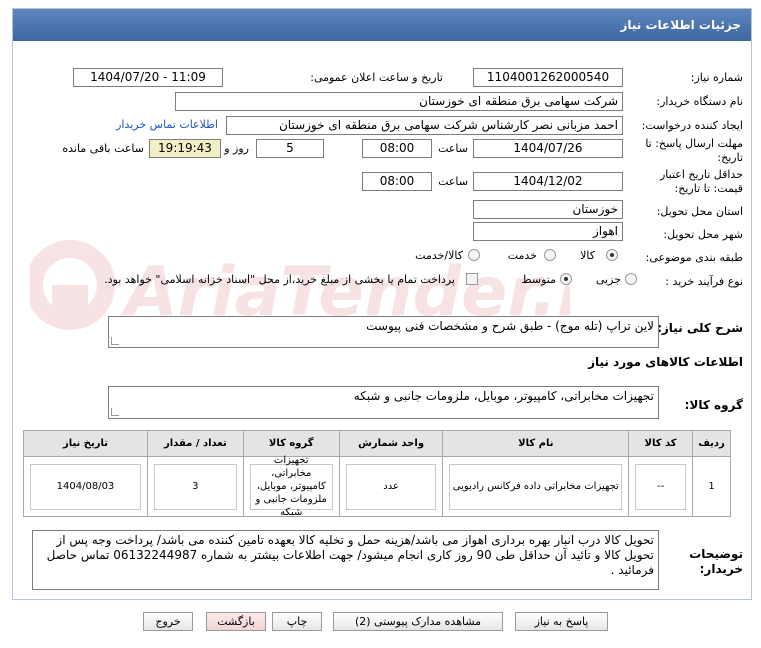 This screenshot has height=648, width=761. What do you see at coordinates (716, 554) in the screenshot?
I see `buyer-notes-label: توضیحات` at bounding box center [716, 554].